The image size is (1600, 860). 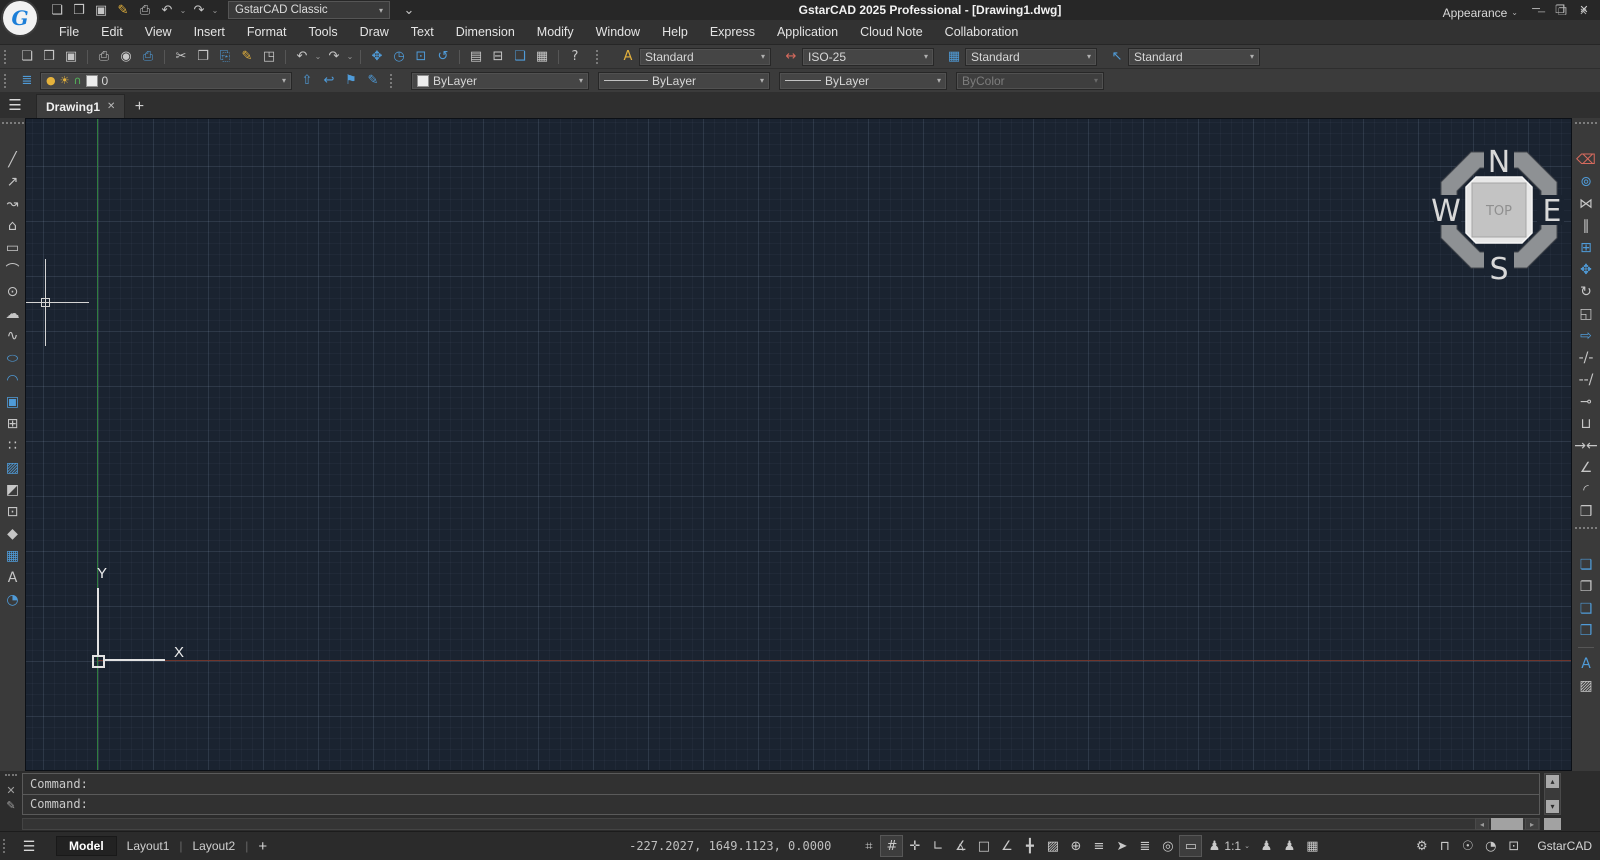 I want to click on annotation-scale: ♟ 1:1 ⌄, so click(x=1228, y=846).